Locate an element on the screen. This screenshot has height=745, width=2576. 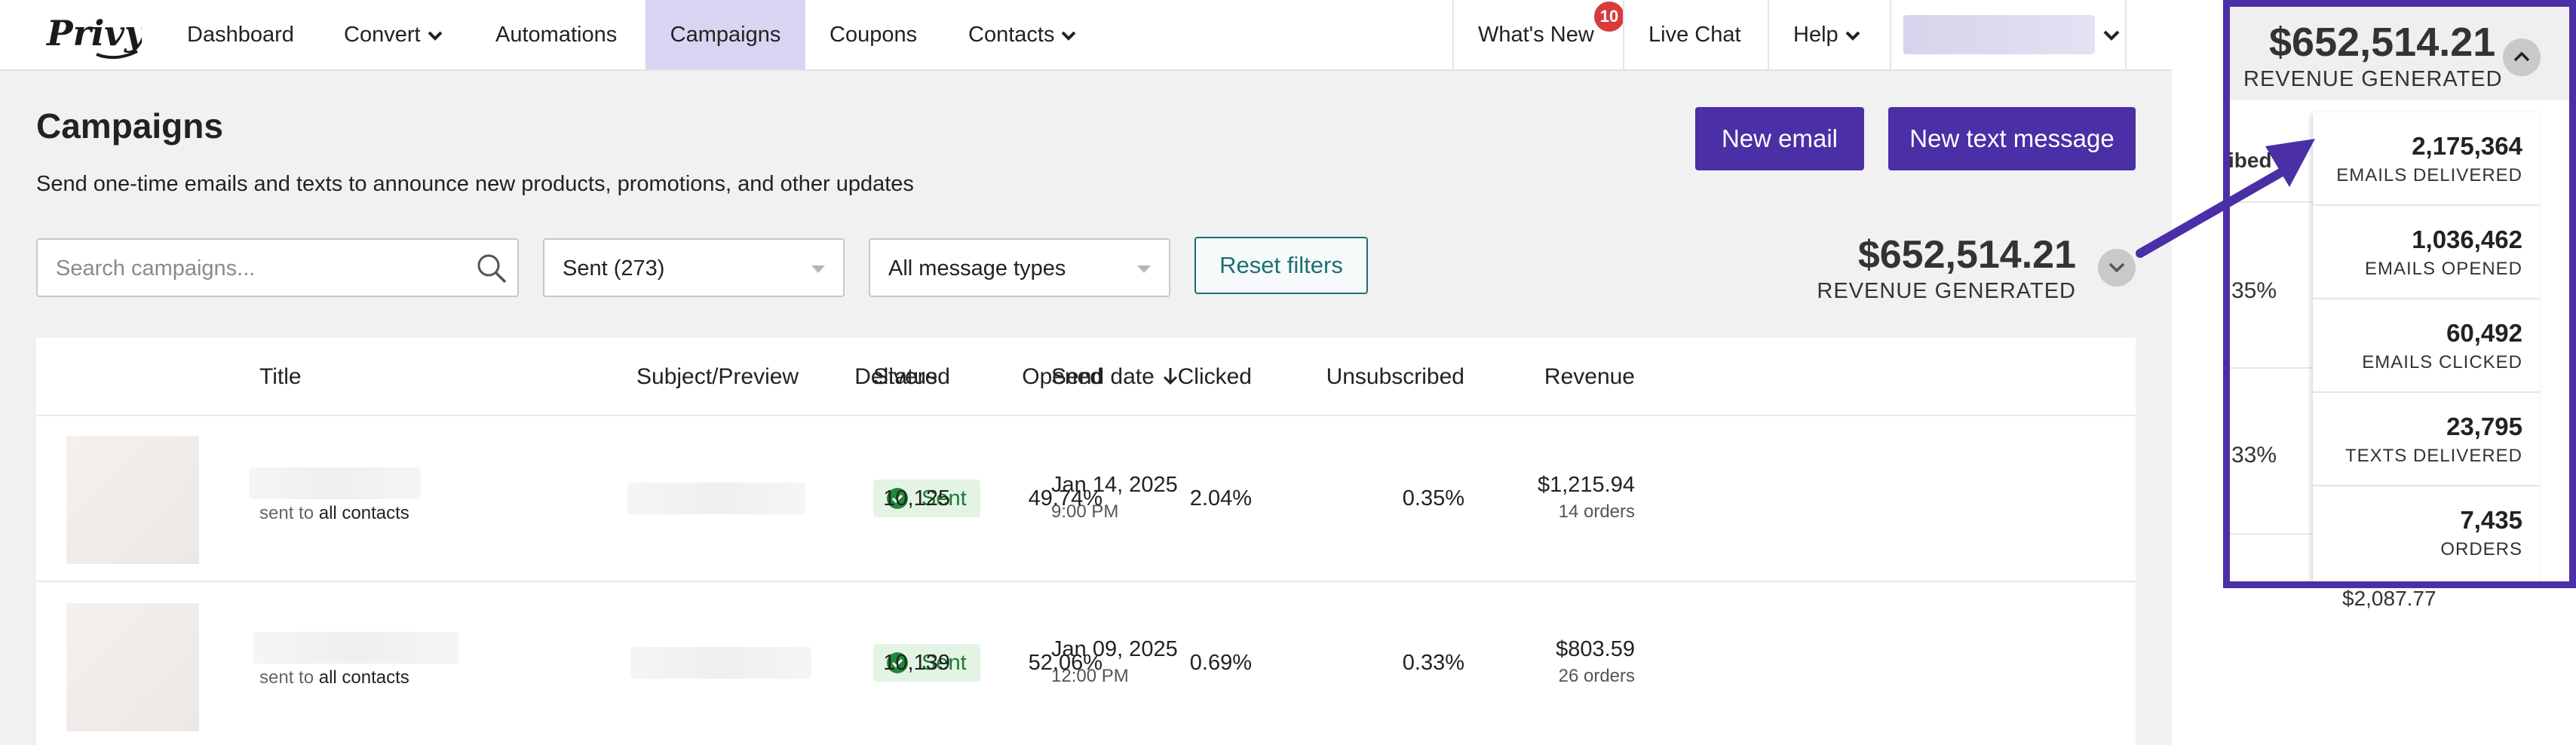
reset-filters-button: Reset filters is located at coordinates (1281, 265).